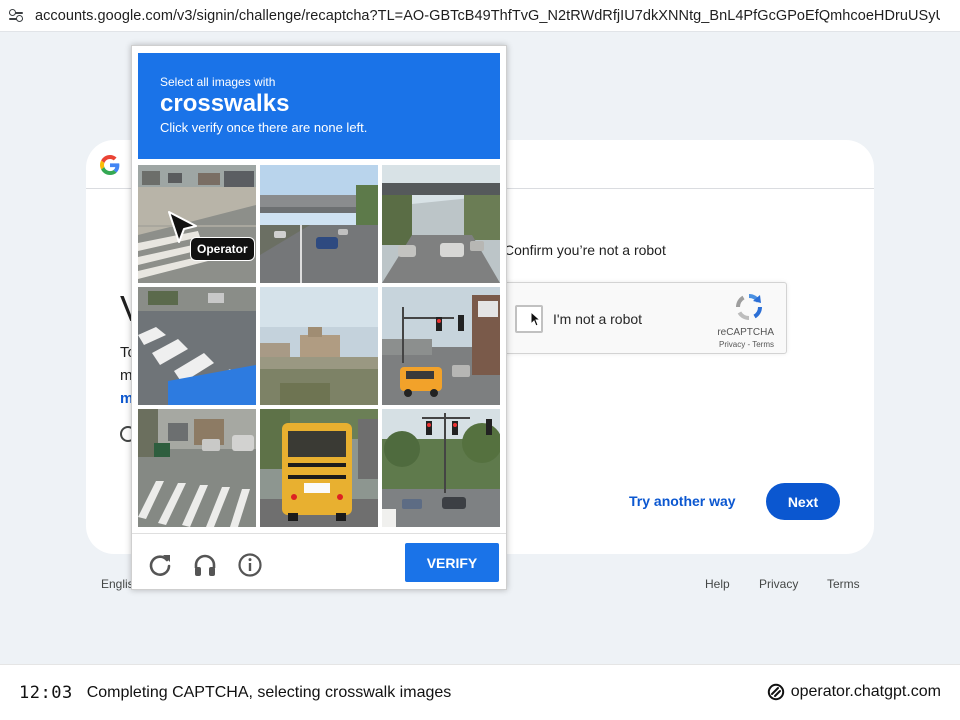 Image resolution: width=960 pixels, height=720 pixels. I want to click on info-icon, so click(250, 565).